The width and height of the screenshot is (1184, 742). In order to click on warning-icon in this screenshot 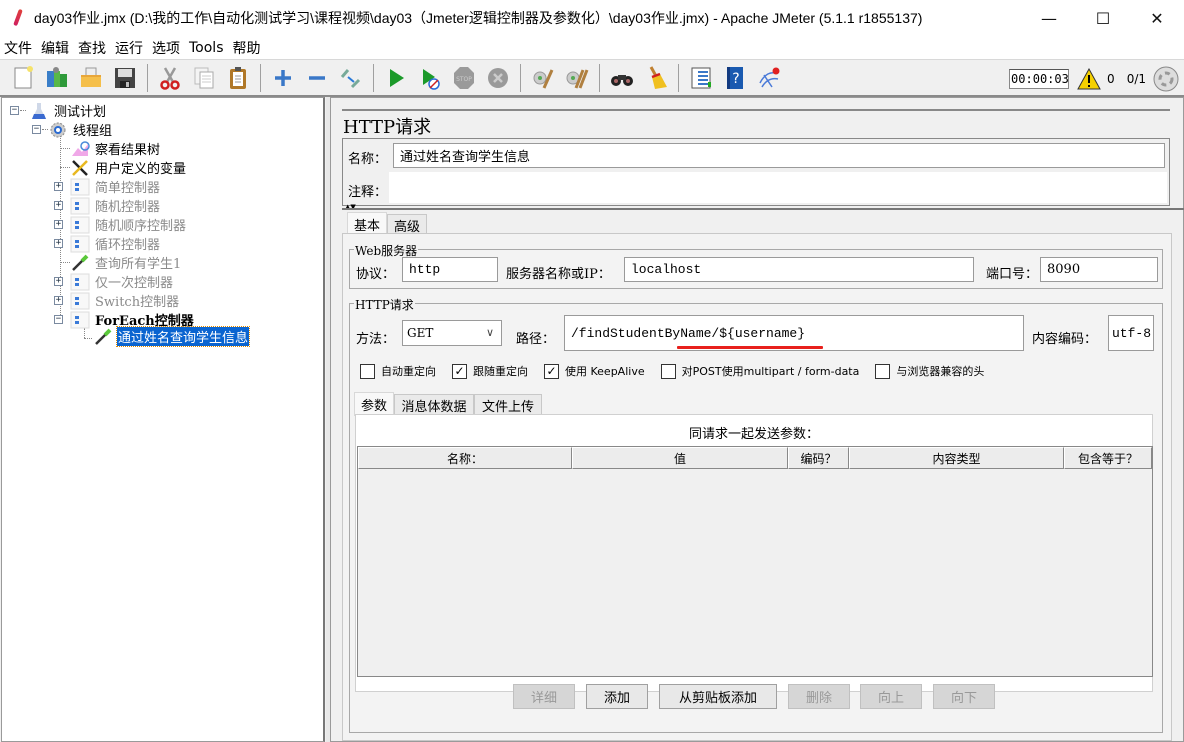, I will do `click(1089, 79)`.